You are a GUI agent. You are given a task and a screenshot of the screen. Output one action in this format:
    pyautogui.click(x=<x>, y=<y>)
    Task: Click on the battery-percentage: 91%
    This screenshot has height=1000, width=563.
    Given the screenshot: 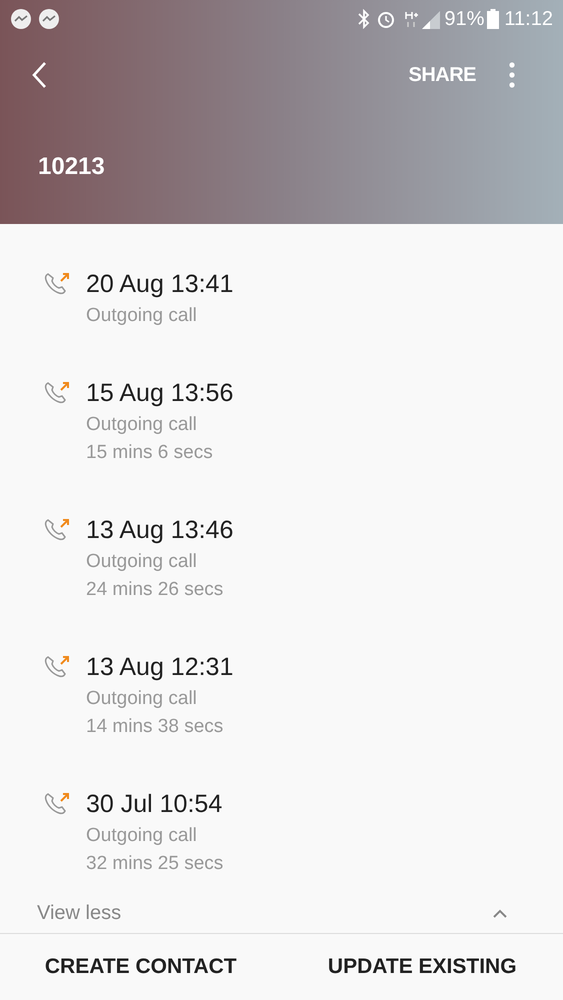 What is the action you would take?
    pyautogui.click(x=464, y=19)
    